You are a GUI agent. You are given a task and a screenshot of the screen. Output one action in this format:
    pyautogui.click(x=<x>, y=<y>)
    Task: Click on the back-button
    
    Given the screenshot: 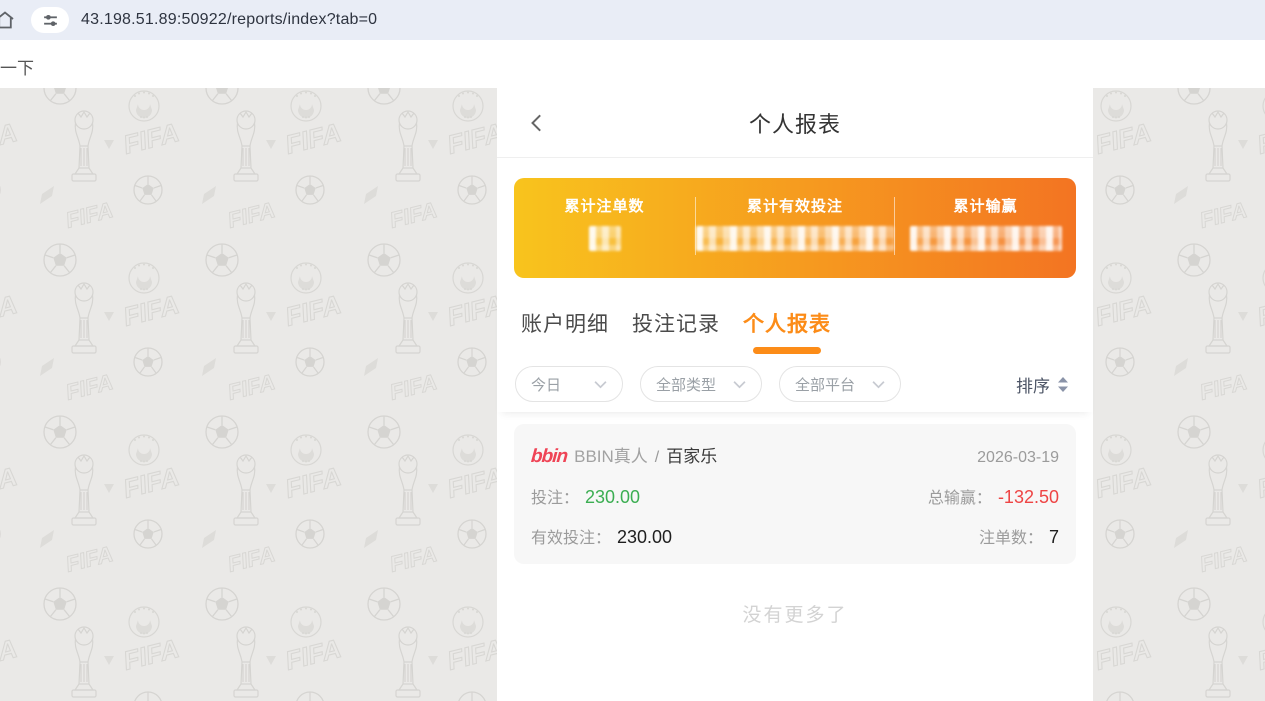 What is the action you would take?
    pyautogui.click(x=540, y=123)
    